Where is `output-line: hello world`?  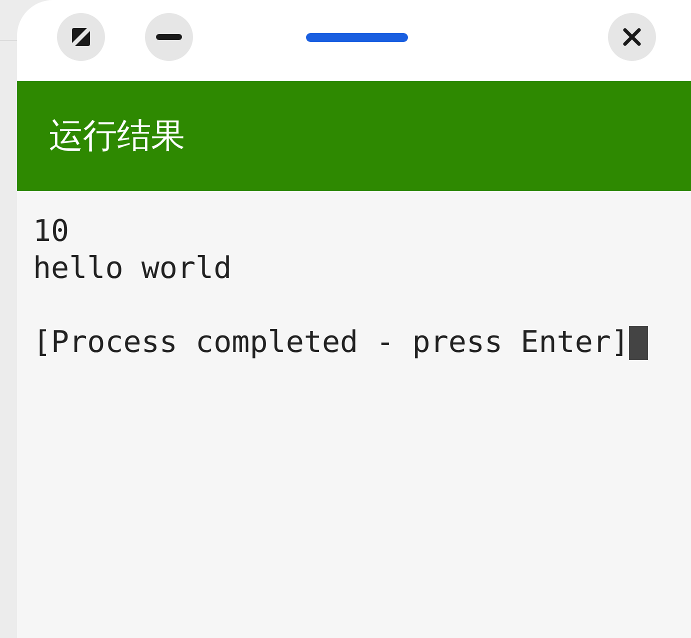
output-line: hello world is located at coordinates (132, 268).